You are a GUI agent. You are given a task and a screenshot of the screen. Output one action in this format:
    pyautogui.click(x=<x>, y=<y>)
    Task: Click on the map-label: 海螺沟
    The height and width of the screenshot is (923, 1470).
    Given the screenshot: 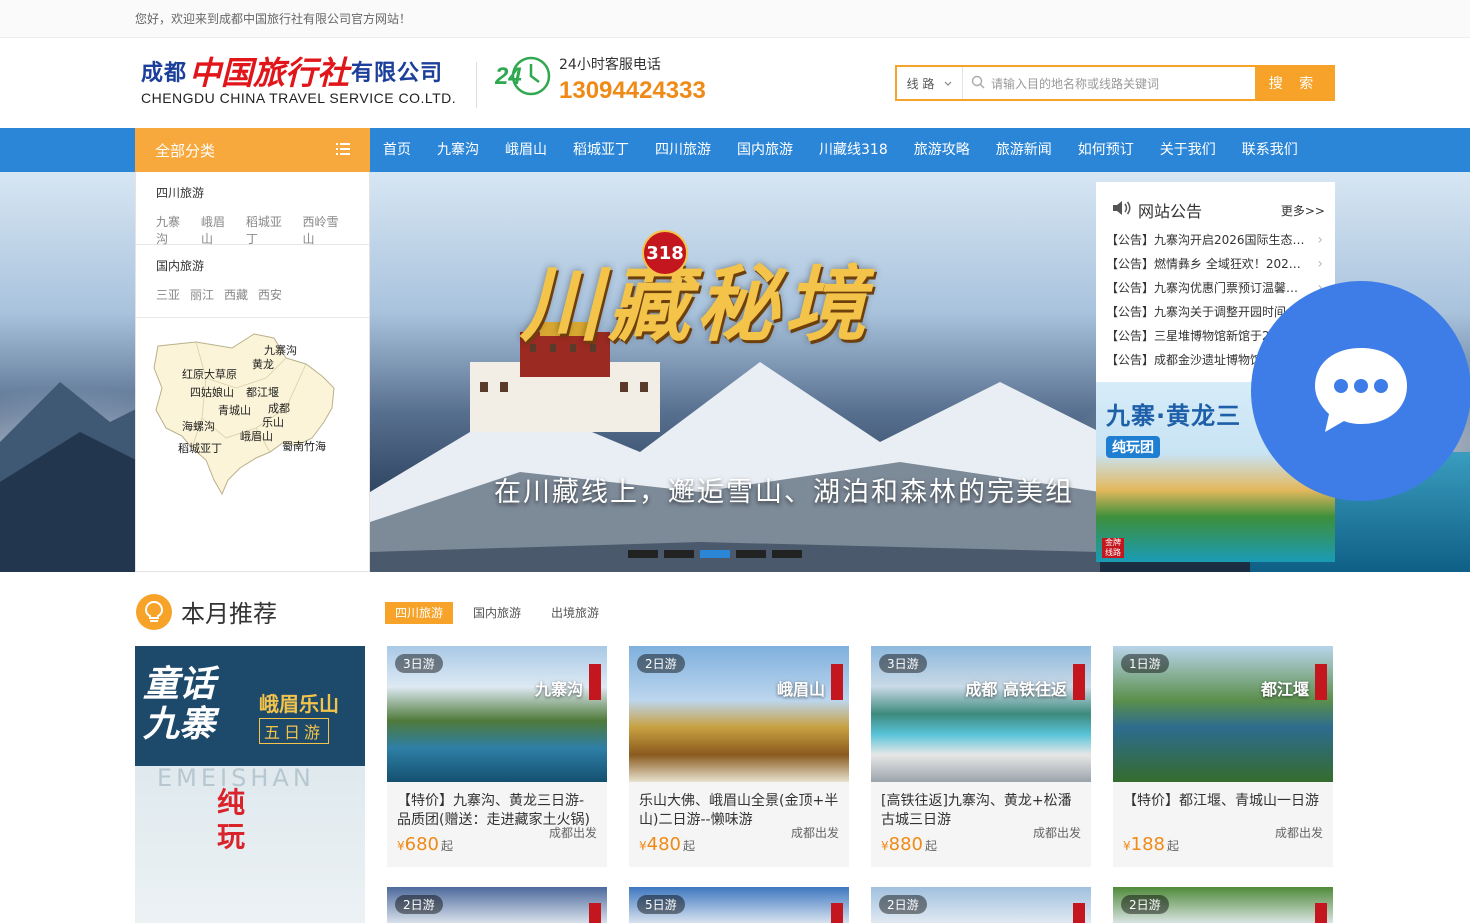 What is the action you would take?
    pyautogui.click(x=198, y=426)
    